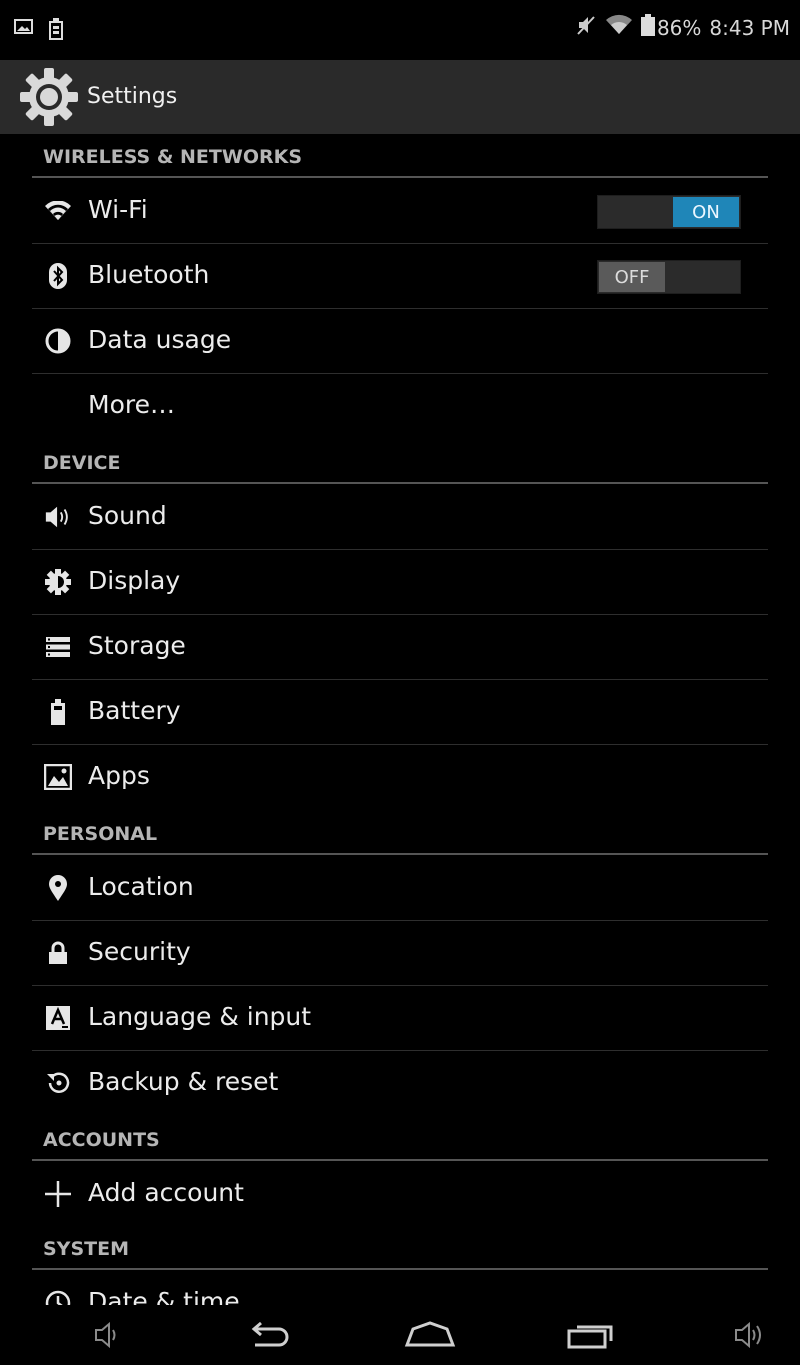 The image size is (800, 1365). I want to click on clock-icon, so click(58, 1297).